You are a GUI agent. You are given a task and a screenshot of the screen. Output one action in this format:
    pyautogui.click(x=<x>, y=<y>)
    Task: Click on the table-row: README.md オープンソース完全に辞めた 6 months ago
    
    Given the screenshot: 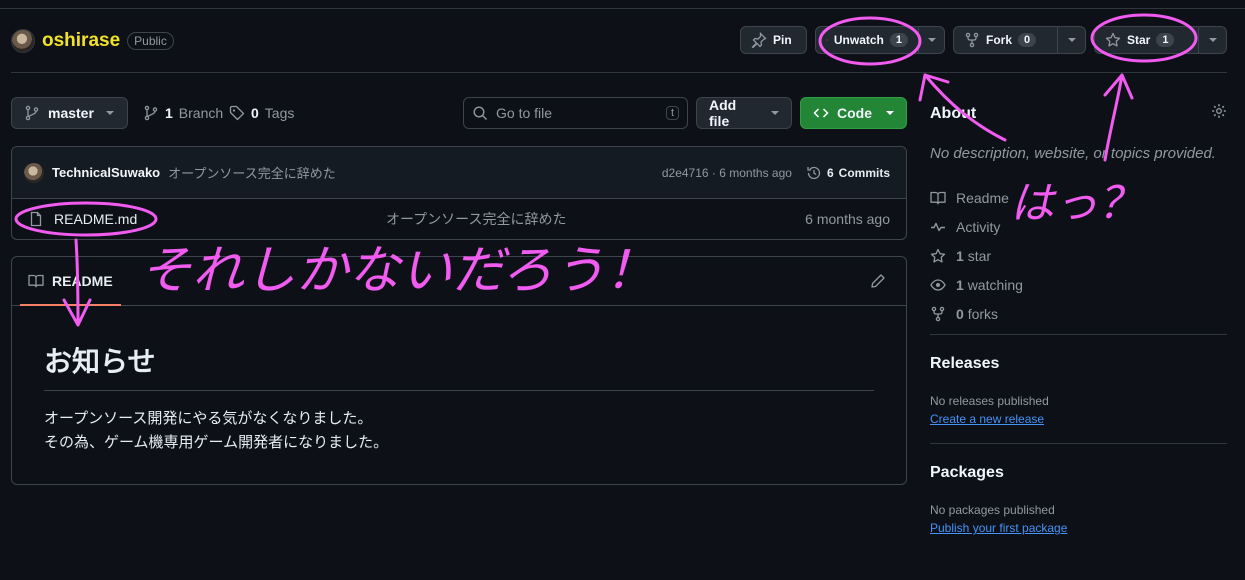 What is the action you would take?
    pyautogui.click(x=459, y=219)
    